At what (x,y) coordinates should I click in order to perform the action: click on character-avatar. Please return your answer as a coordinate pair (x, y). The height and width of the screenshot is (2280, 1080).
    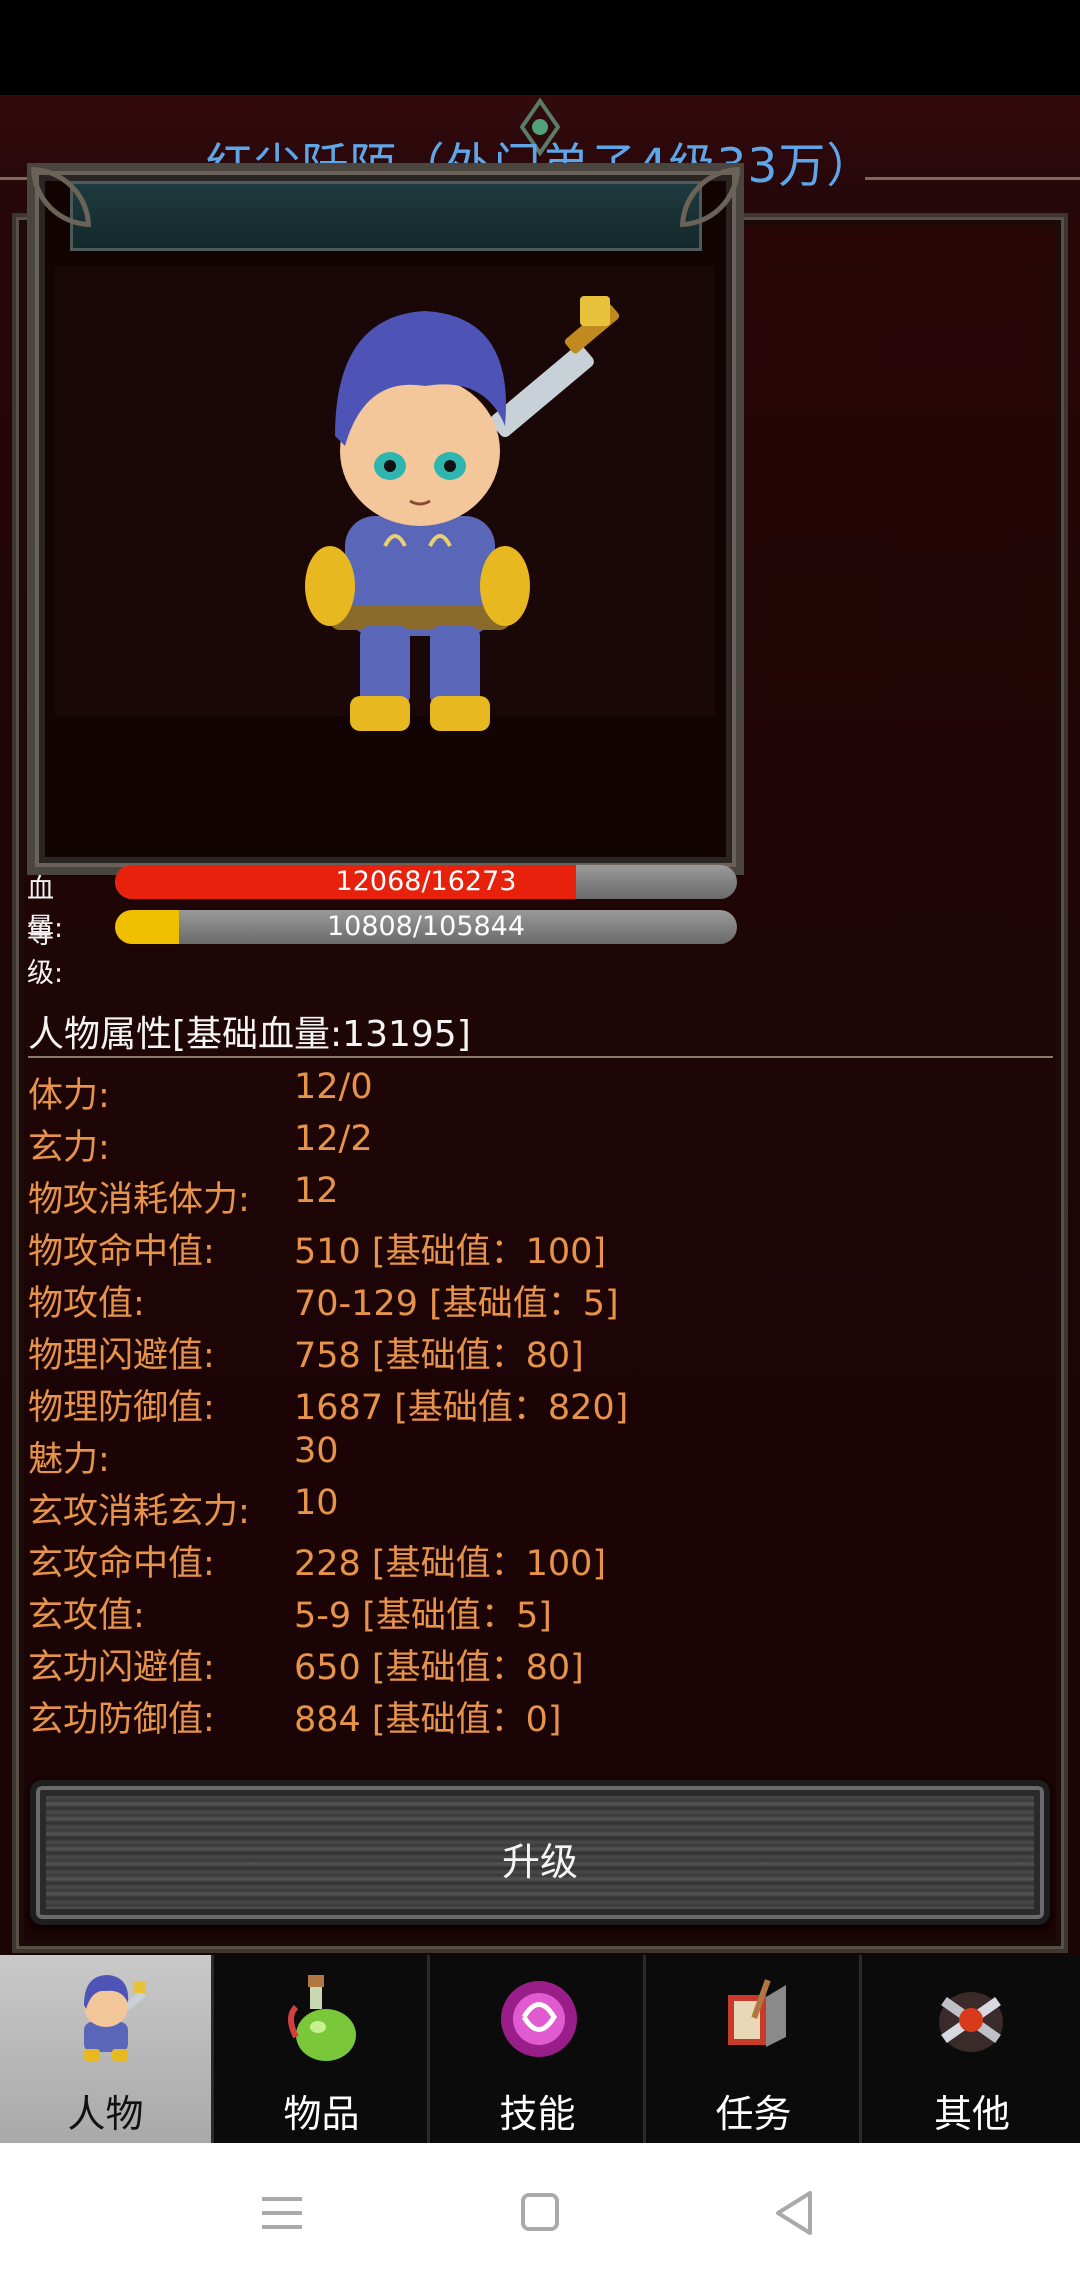
    Looking at the image, I should click on (462, 513).